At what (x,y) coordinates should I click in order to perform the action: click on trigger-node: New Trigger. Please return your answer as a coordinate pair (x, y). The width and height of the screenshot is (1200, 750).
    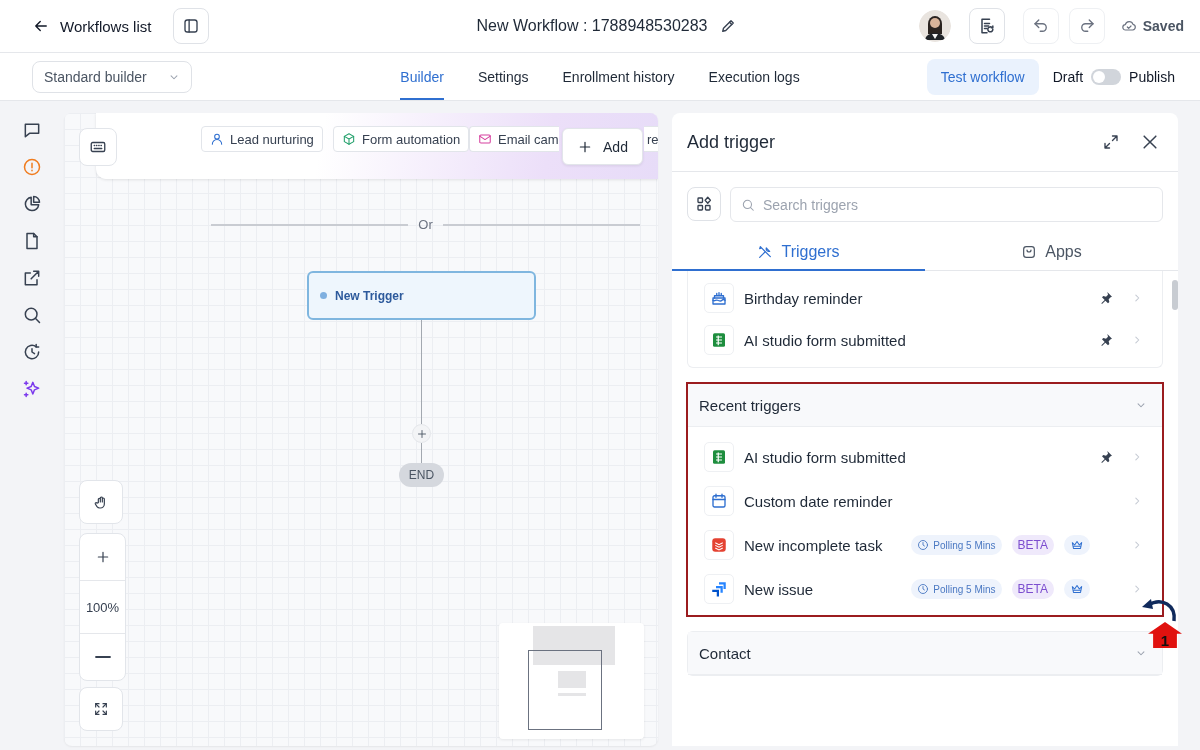
    Looking at the image, I should click on (421, 295).